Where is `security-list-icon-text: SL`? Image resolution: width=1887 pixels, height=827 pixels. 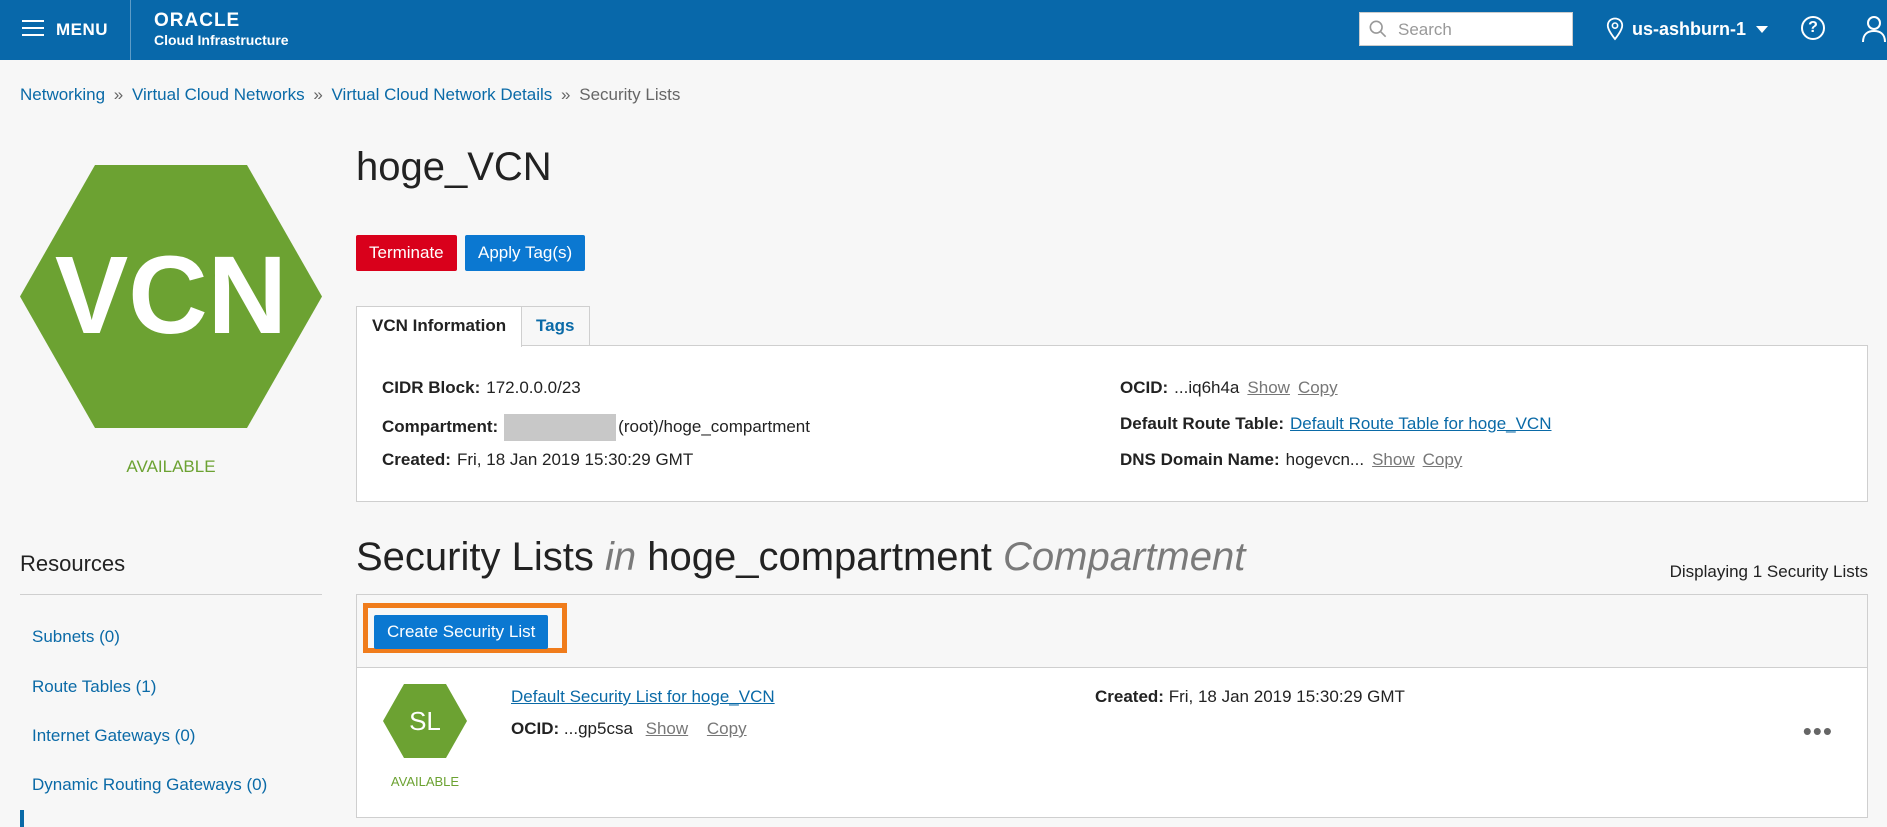
security-list-icon-text: SL is located at coordinates (425, 721).